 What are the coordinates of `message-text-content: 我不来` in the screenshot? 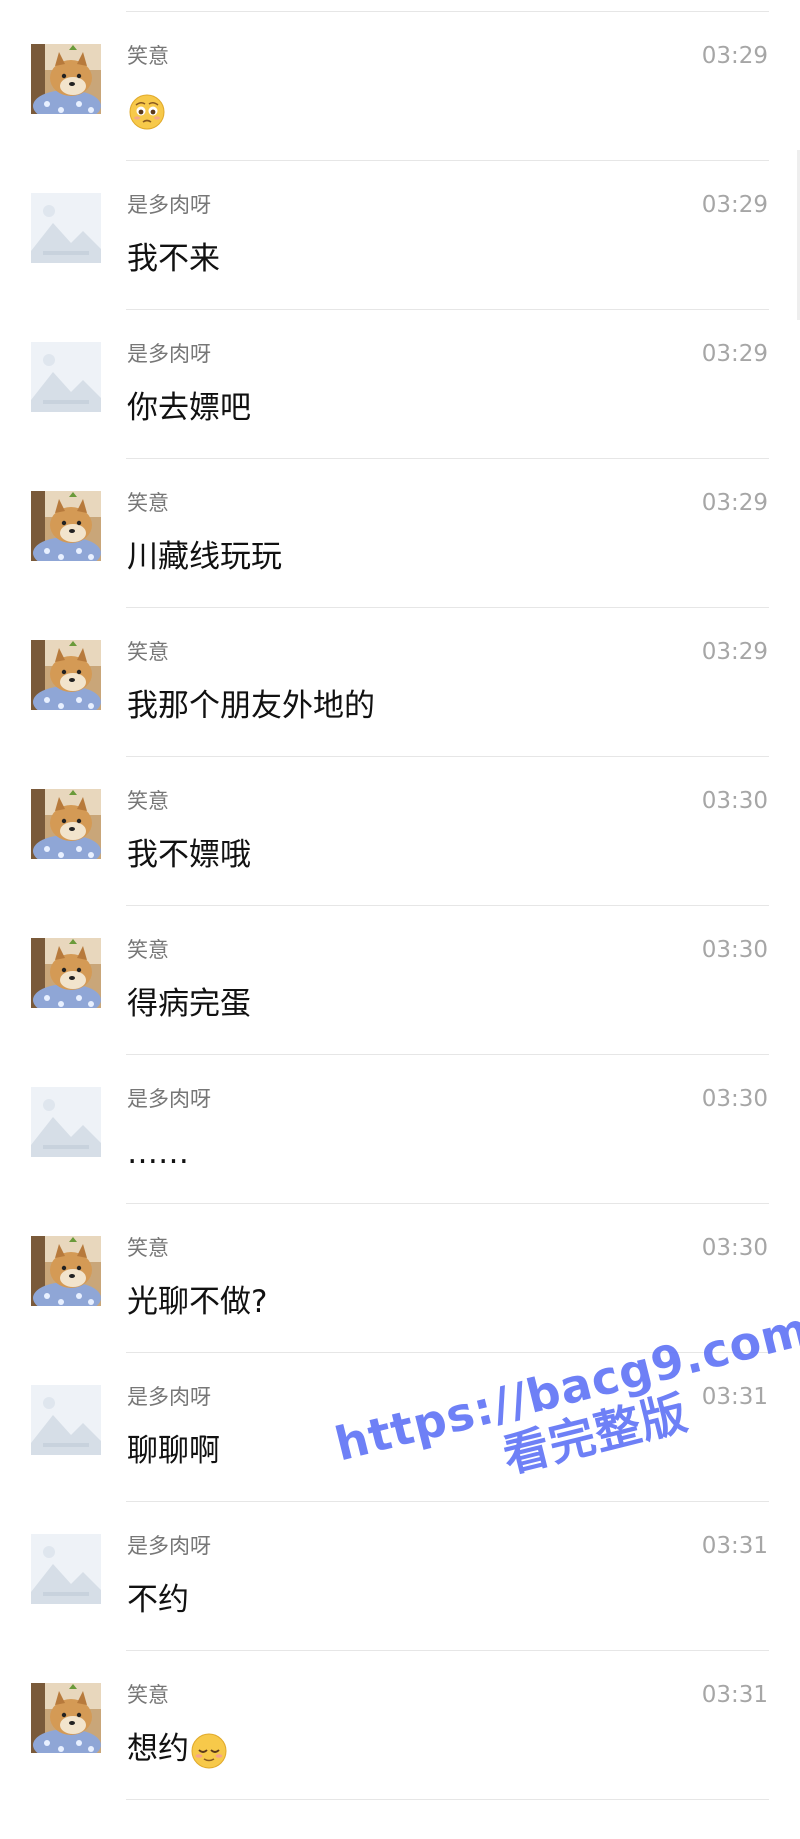 It's located at (173, 259).